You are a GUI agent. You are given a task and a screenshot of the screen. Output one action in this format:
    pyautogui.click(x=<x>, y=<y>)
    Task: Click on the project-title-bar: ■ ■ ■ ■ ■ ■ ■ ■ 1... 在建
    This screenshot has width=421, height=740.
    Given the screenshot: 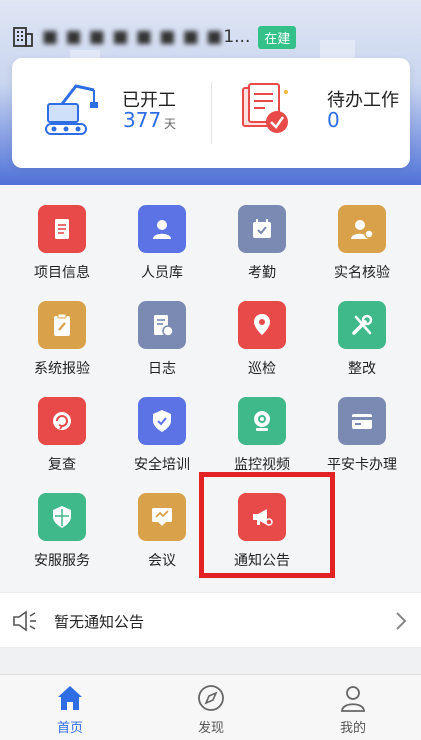 What is the action you would take?
    pyautogui.click(x=154, y=37)
    